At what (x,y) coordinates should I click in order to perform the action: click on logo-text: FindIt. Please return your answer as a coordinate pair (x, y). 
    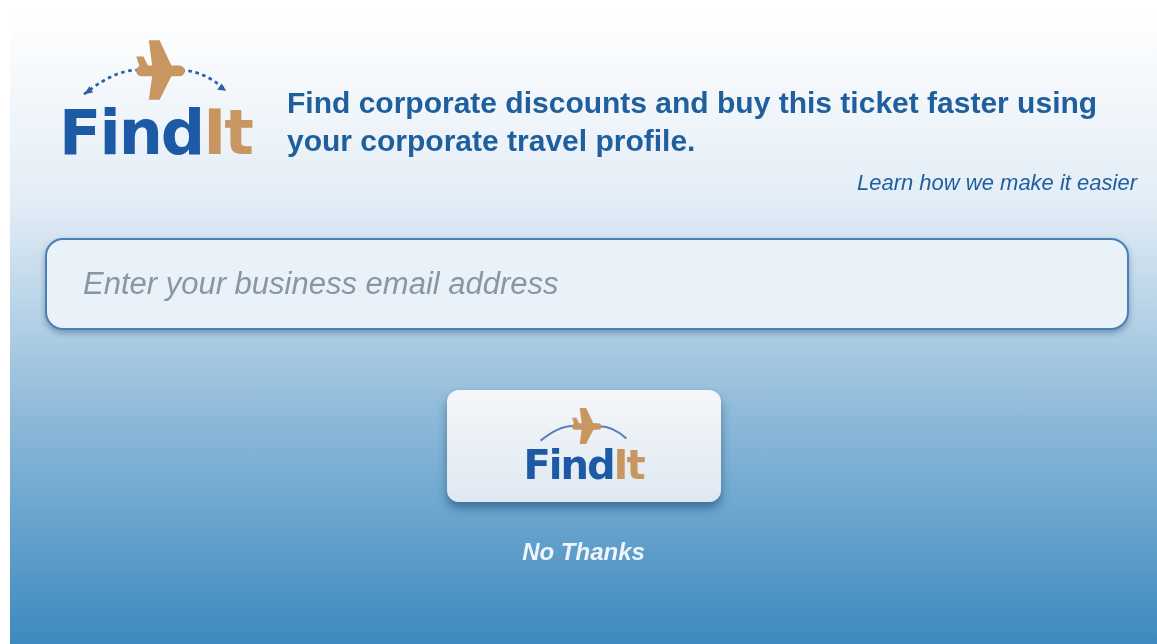
    Looking at the image, I should click on (155, 133).